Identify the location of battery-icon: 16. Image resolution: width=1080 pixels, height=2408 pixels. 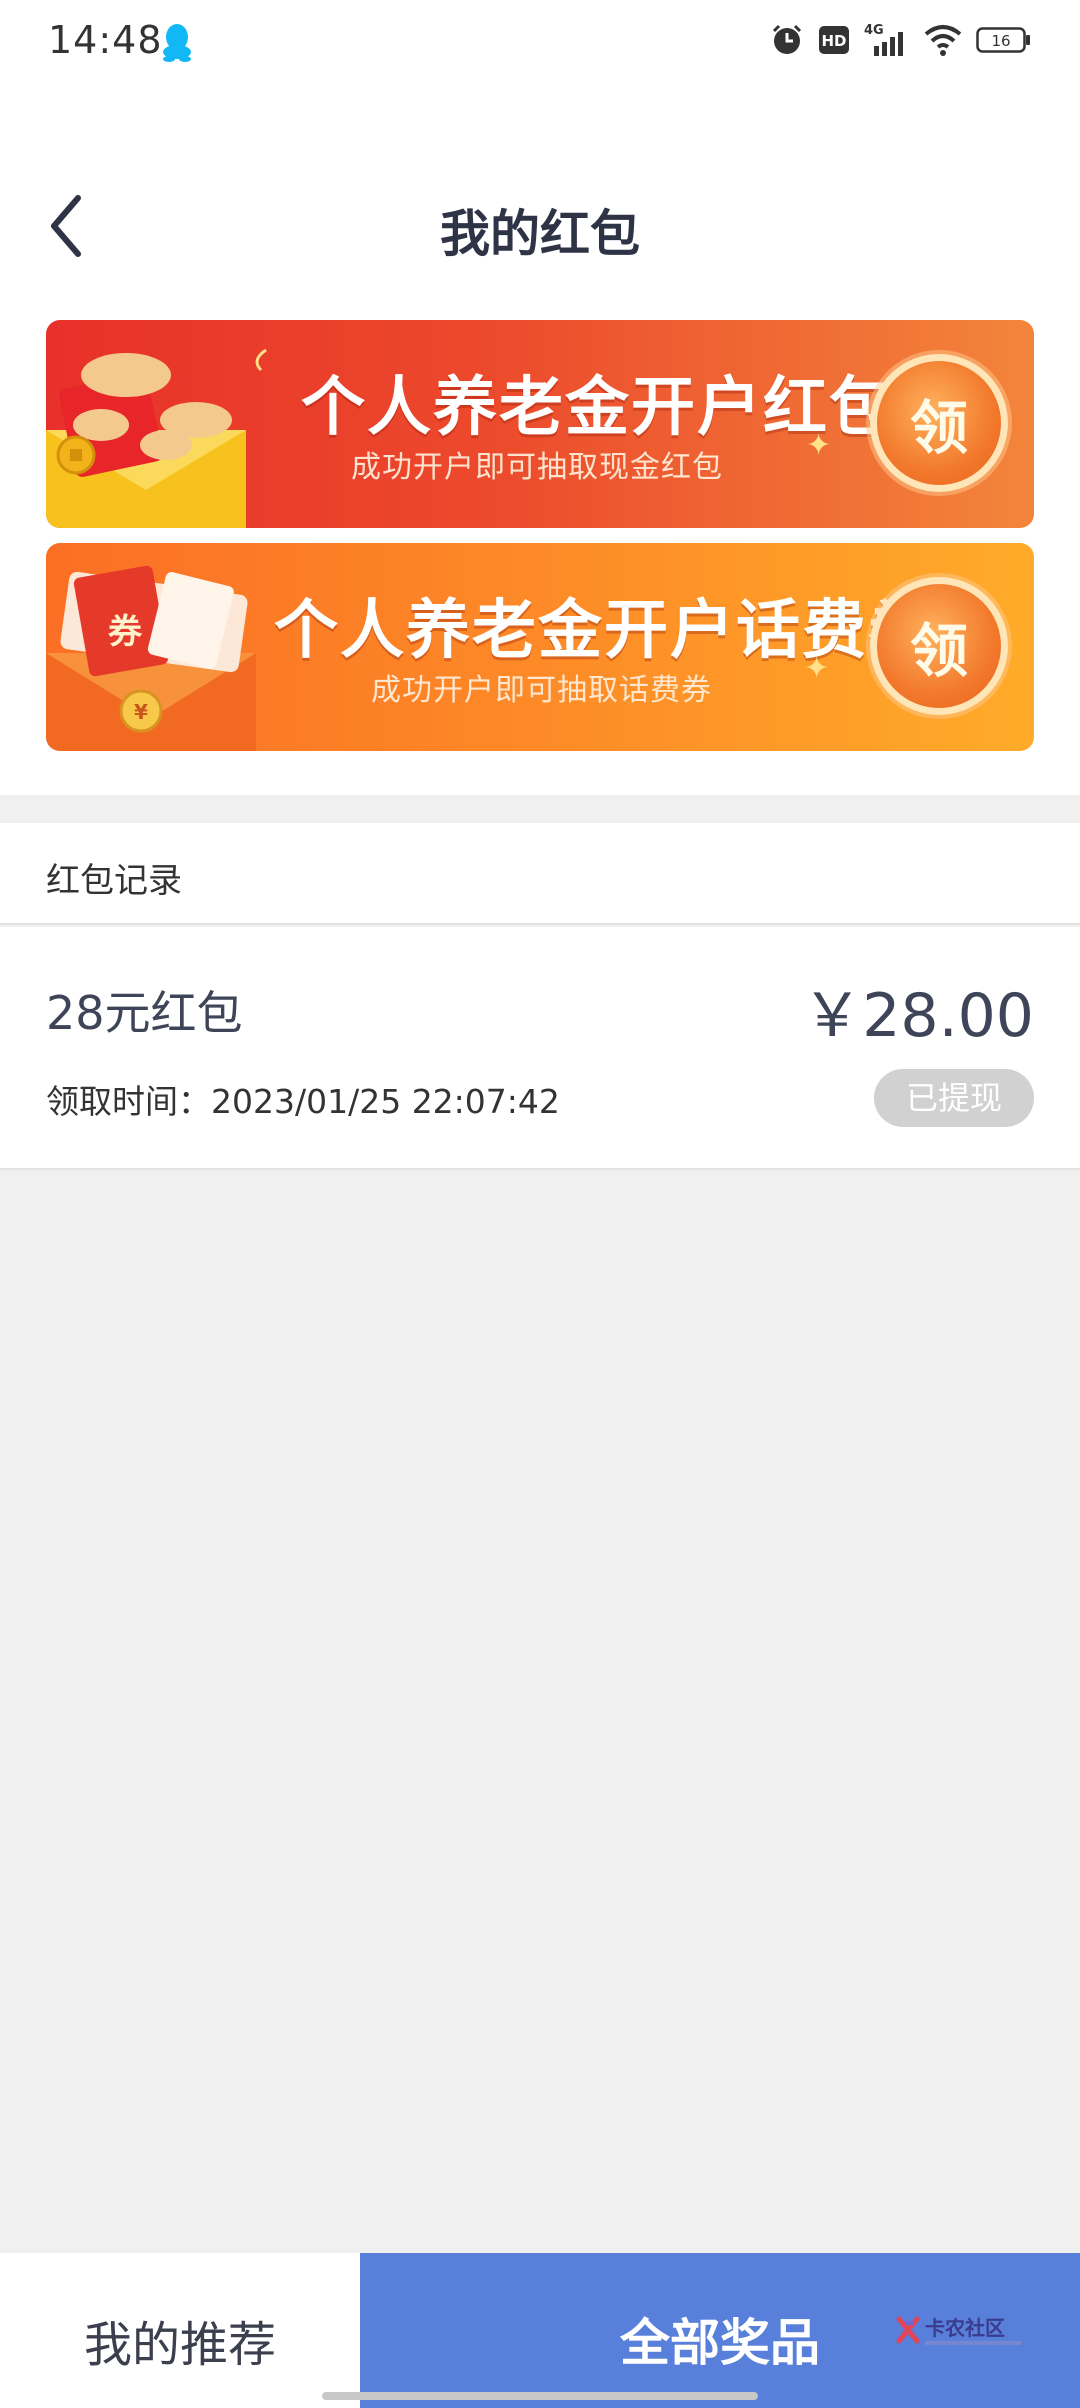
(1003, 40).